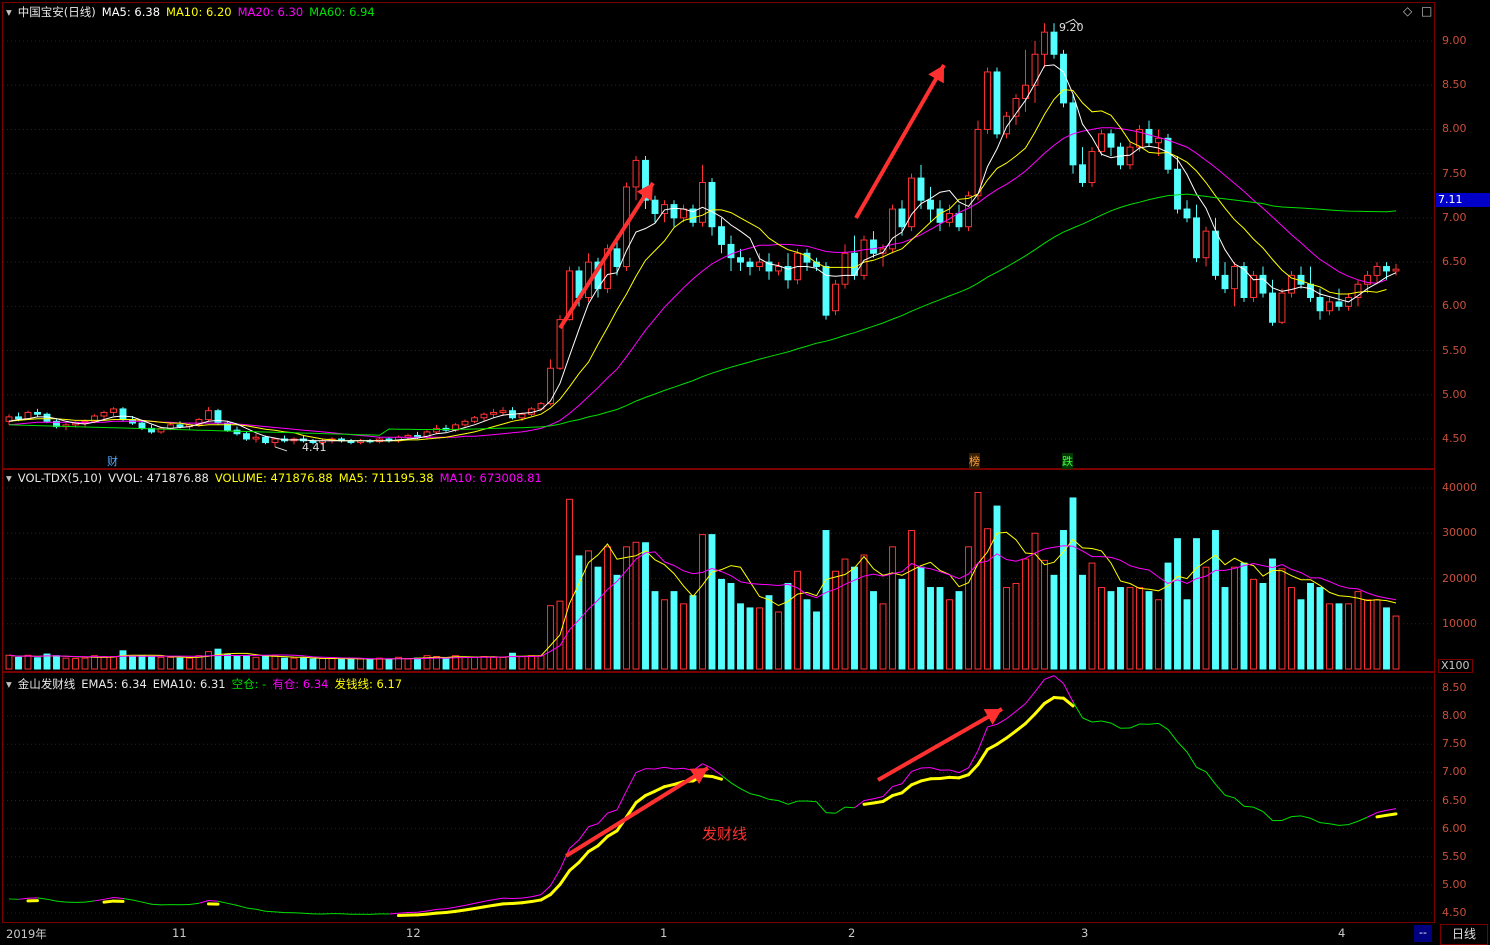 The height and width of the screenshot is (945, 1490). Describe the element at coordinates (60, 478) in the screenshot. I see `vol-indicator-name: VOL-TDX(5,10)` at that location.